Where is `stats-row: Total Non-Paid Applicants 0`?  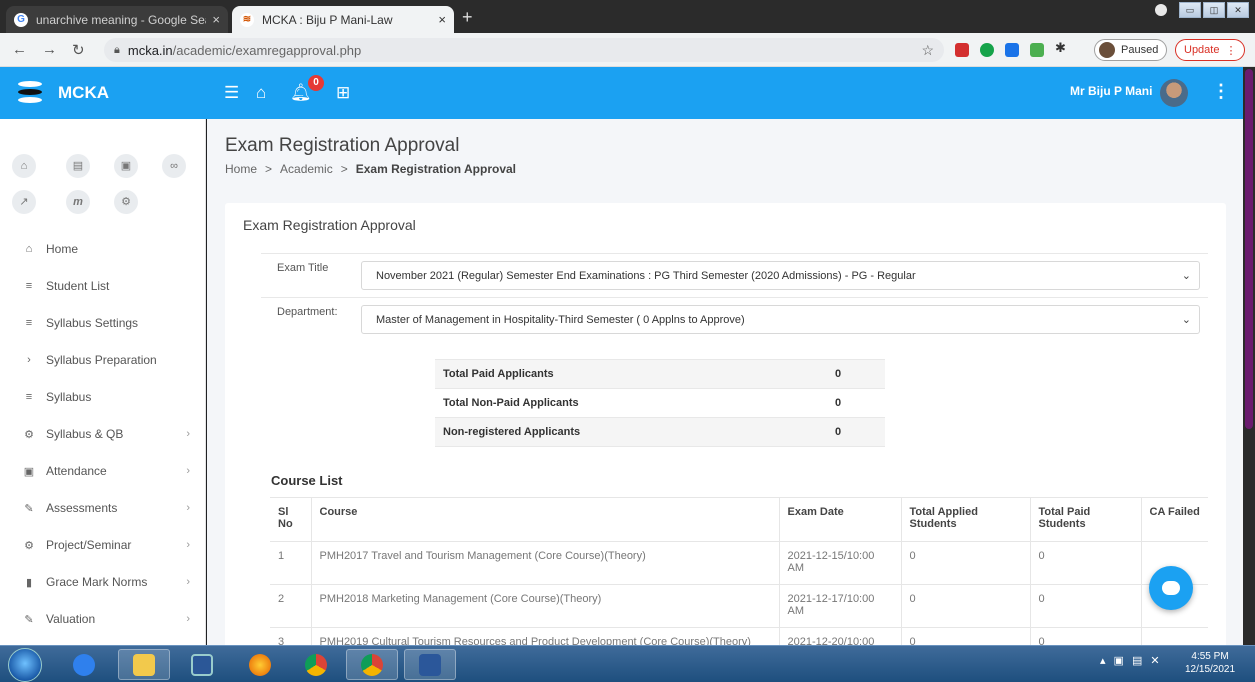
stats-row: Total Non-Paid Applicants 0 is located at coordinates (660, 403).